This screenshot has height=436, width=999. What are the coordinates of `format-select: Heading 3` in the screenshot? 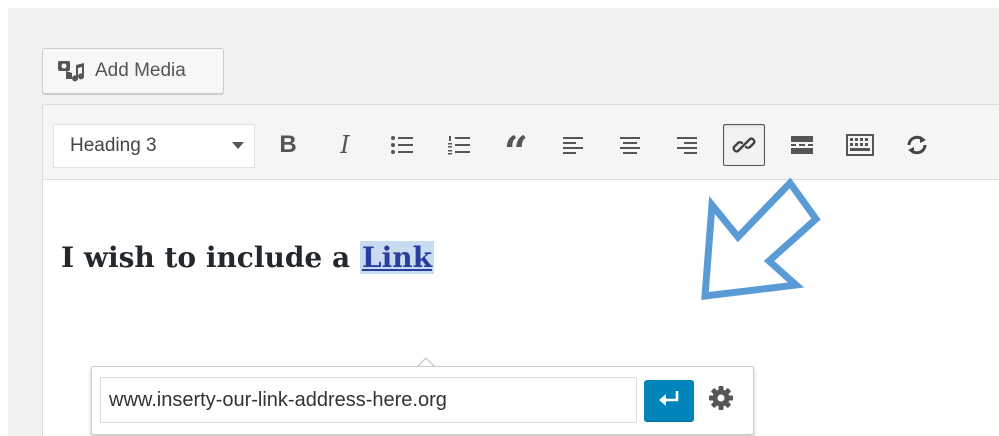 It's located at (154, 146).